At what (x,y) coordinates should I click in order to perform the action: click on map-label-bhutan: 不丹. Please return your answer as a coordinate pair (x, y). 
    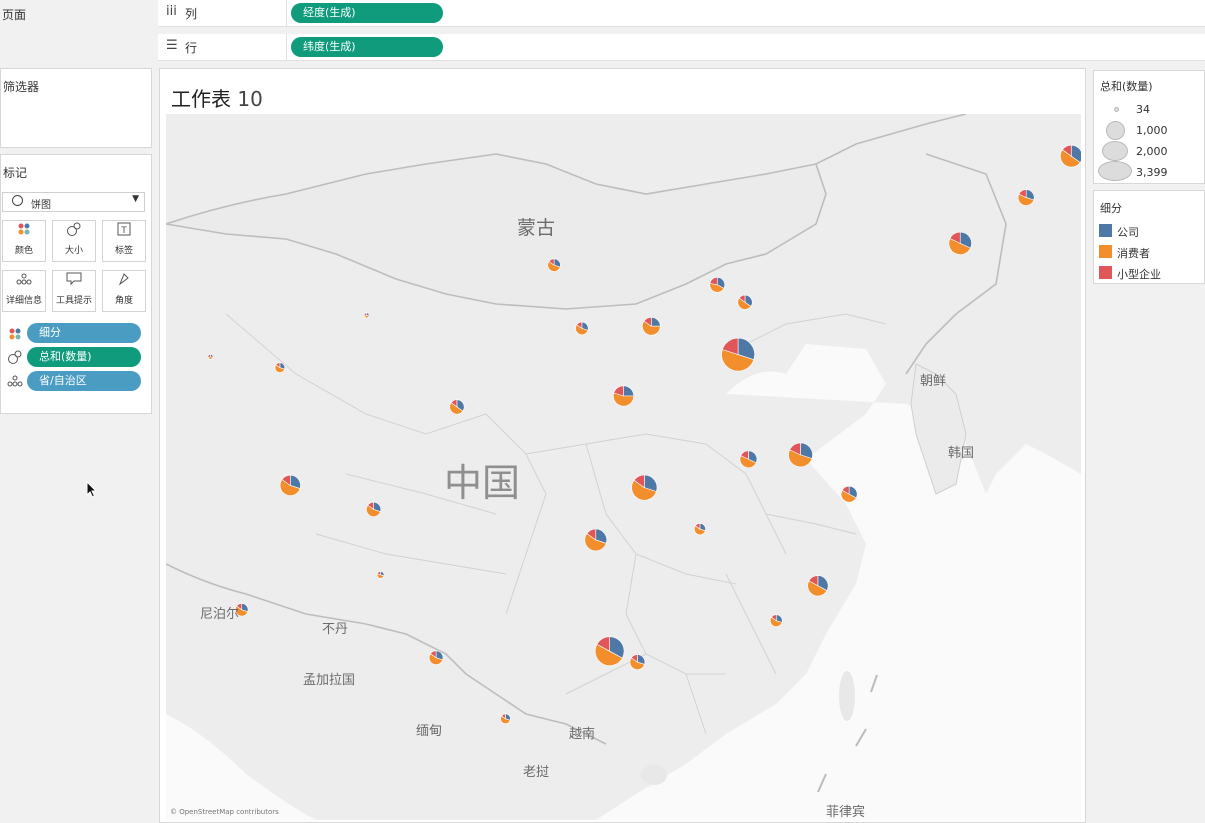
    Looking at the image, I should click on (335, 629).